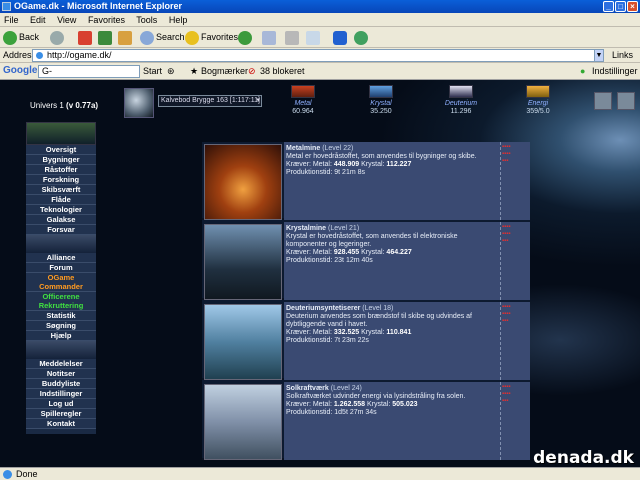 Image resolution: width=640 pixels, height=480 pixels. Describe the element at coordinates (64, 105) in the screenshot. I see `universe-label: Univers 1 (v 0.77a)` at that location.